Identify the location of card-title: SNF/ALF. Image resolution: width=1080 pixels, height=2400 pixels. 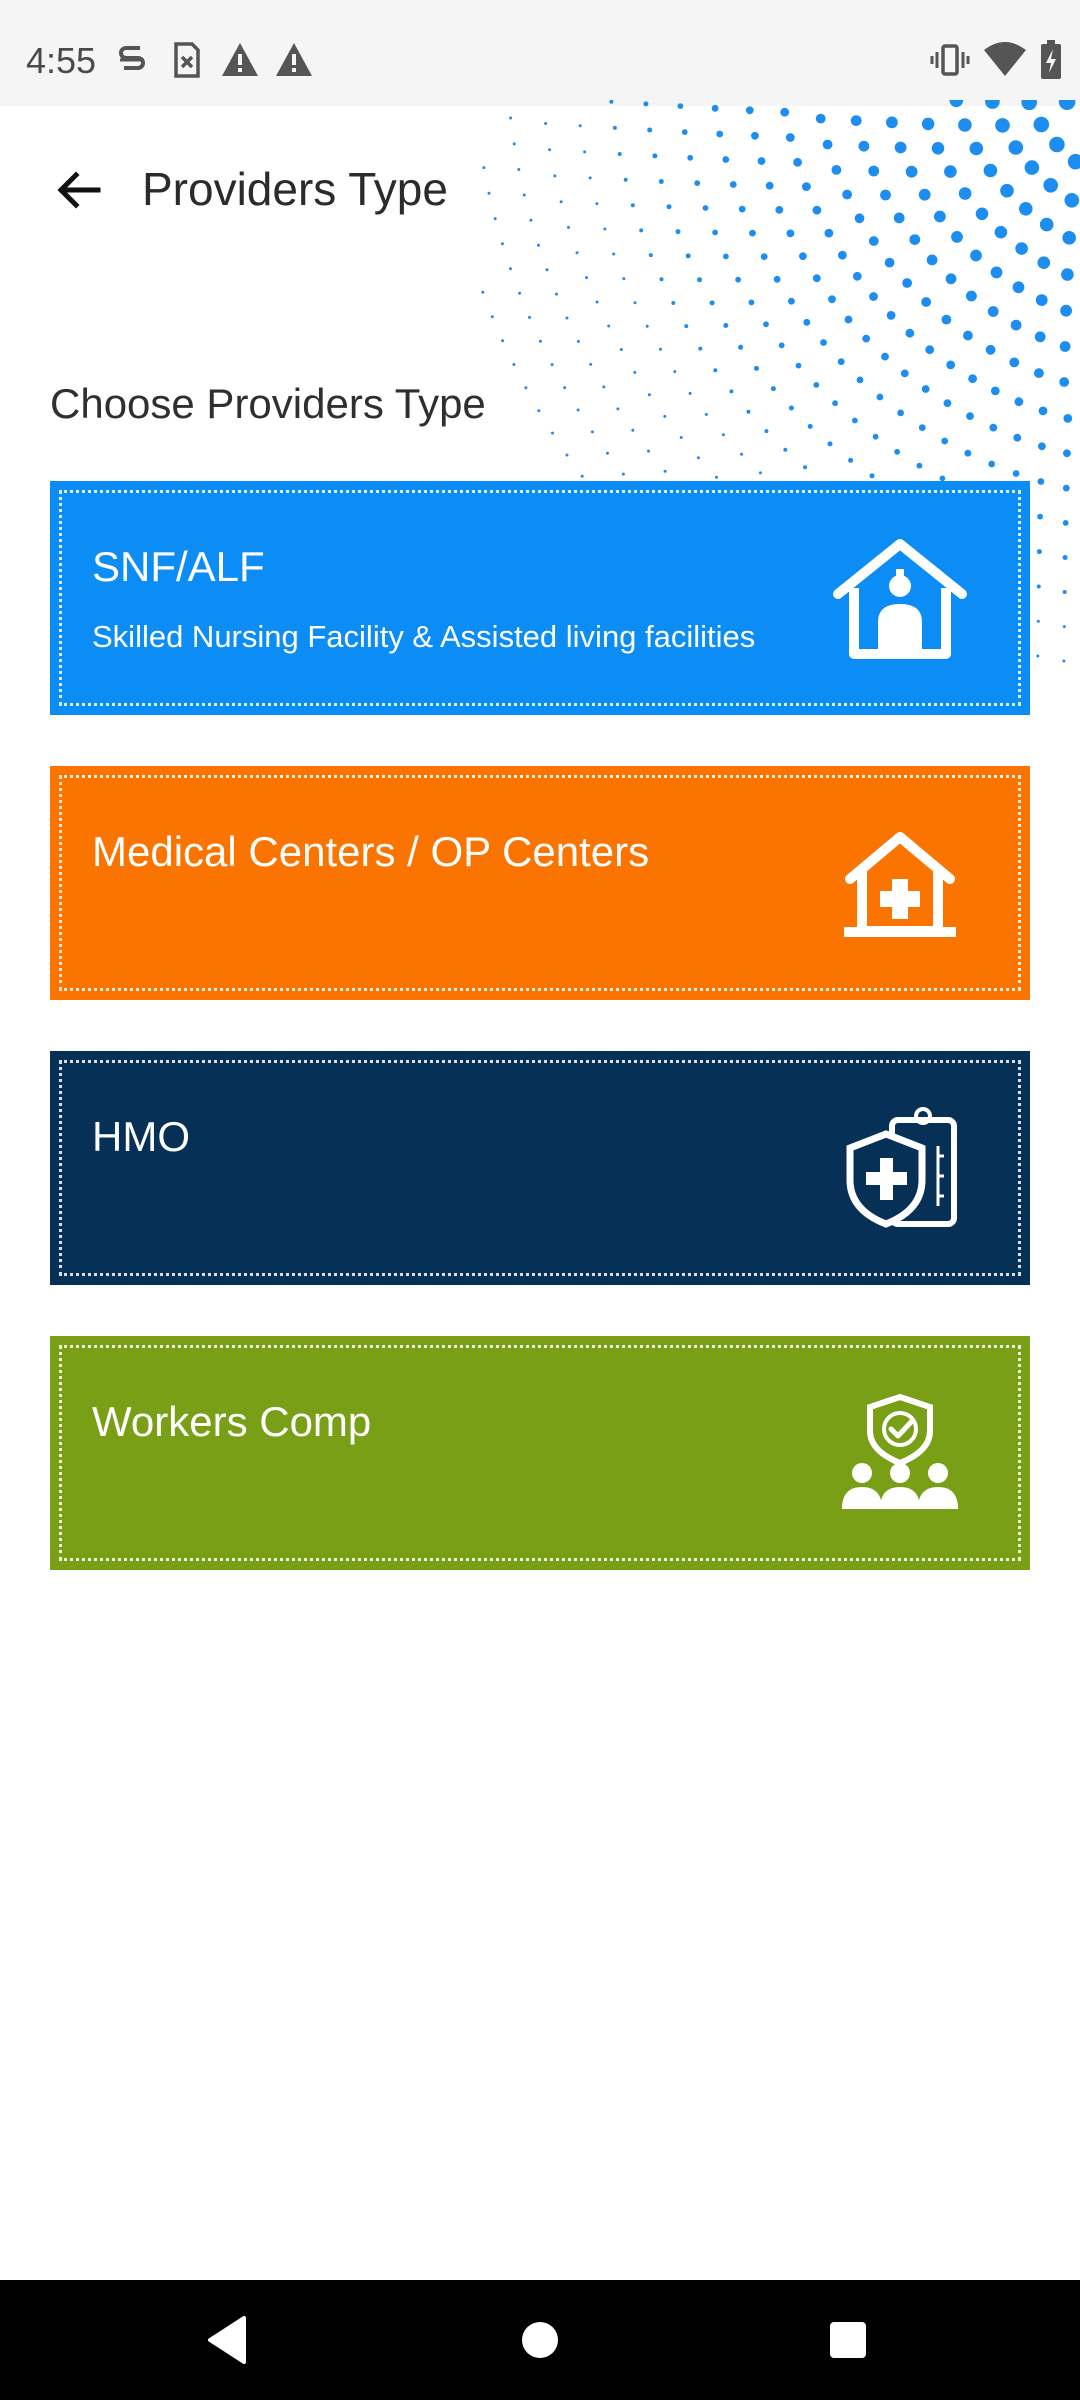
(178, 566).